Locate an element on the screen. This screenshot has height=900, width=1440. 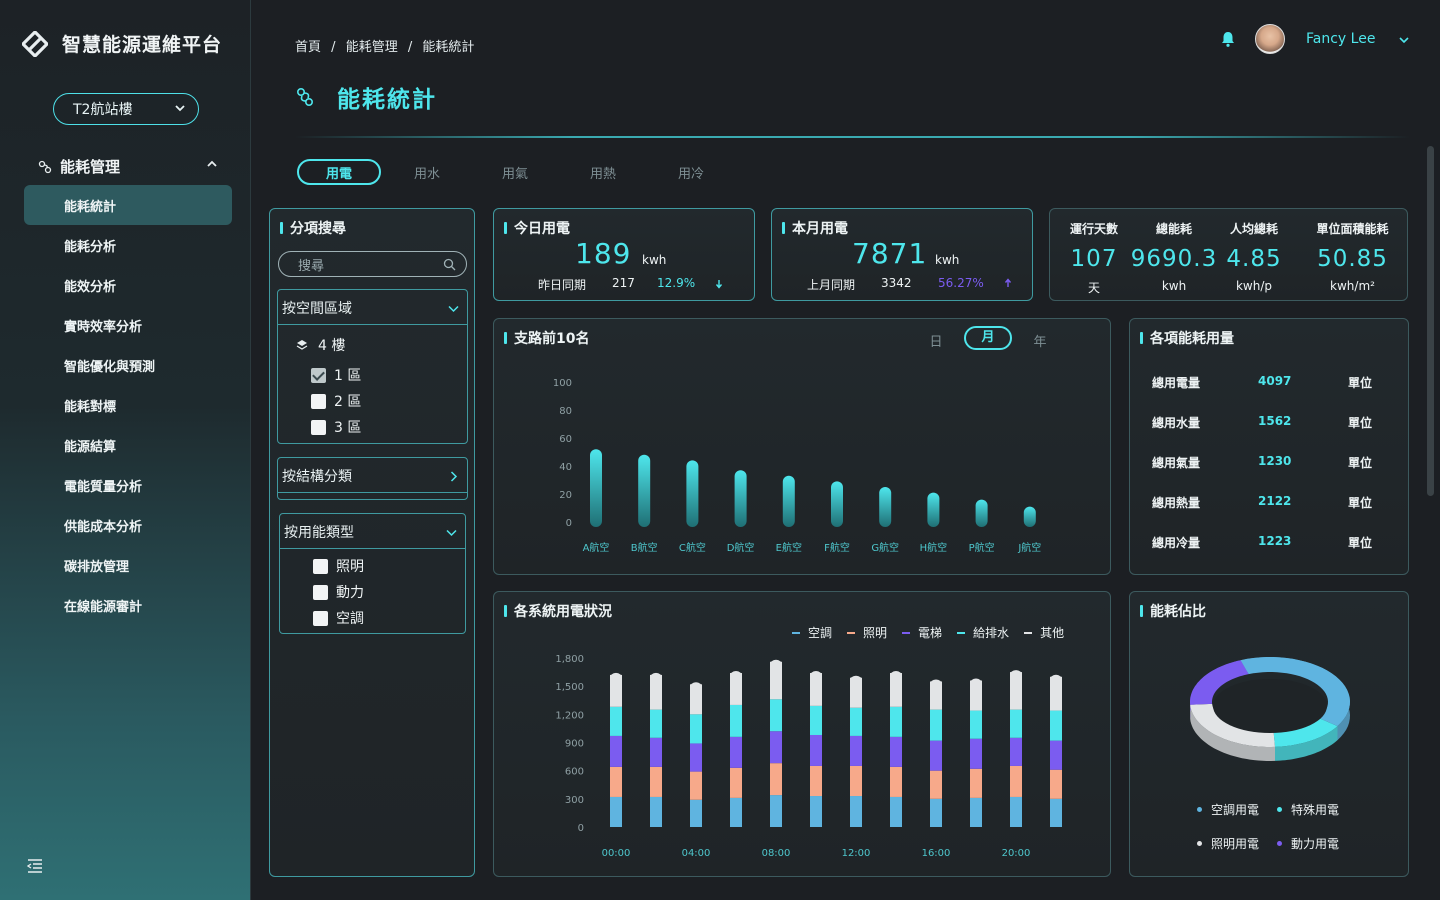
header-divider is located at coordinates (852, 137).